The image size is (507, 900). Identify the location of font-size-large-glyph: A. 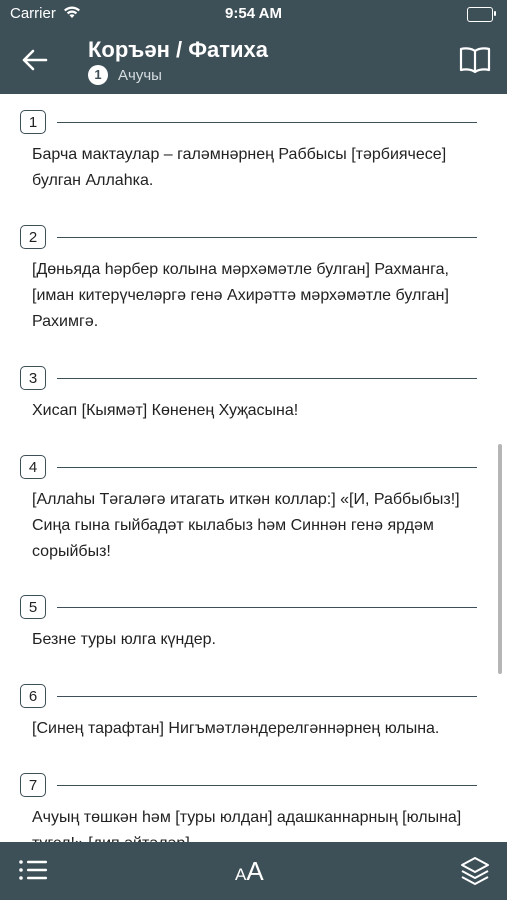
(255, 871).